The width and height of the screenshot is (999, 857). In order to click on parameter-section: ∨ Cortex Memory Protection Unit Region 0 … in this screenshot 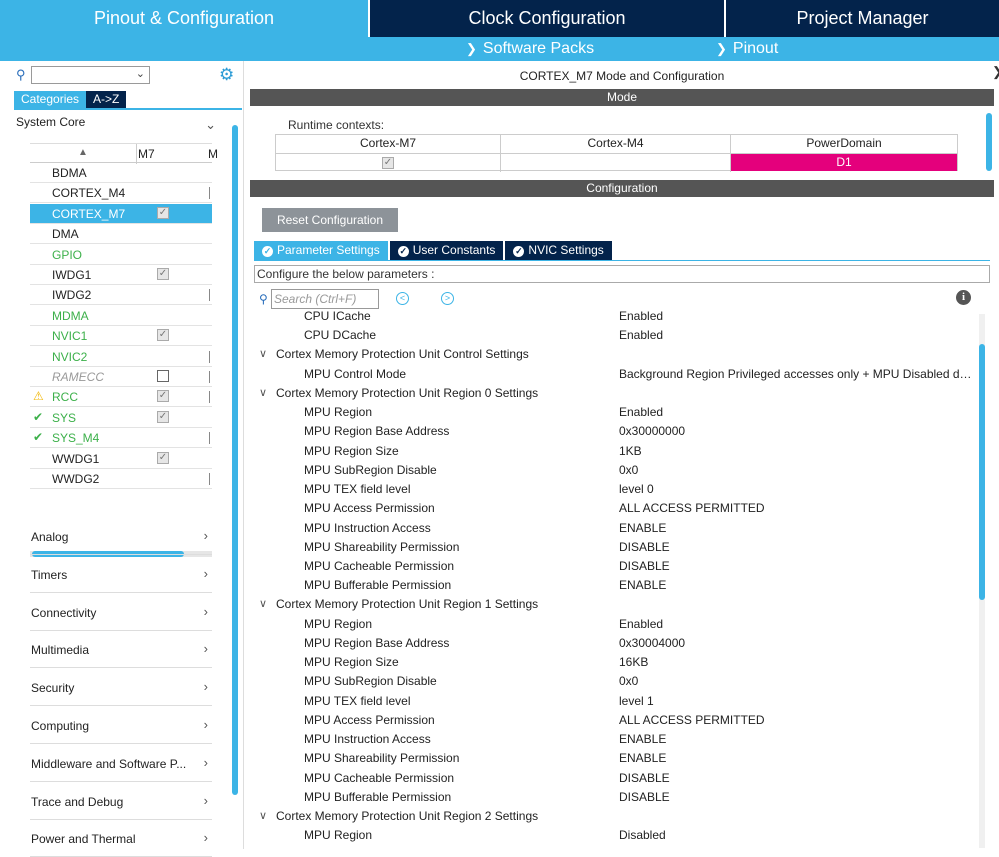, I will do `click(614, 392)`.